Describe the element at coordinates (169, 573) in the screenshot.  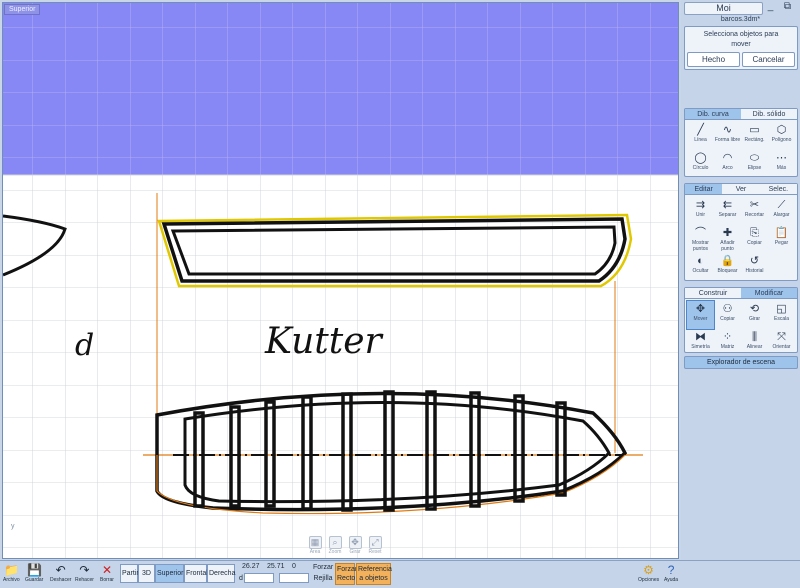
I see `view-top-button: Superior` at that location.